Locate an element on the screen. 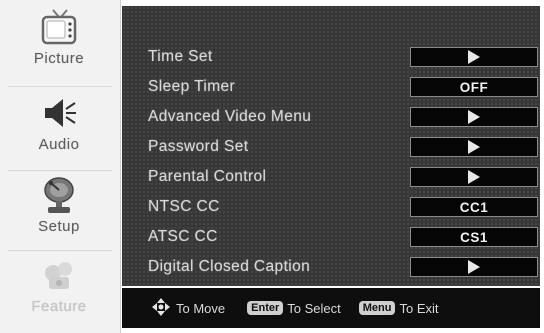 Image resolution: width=544 pixels, height=333 pixels. move-hint: To Move is located at coordinates (189, 308).